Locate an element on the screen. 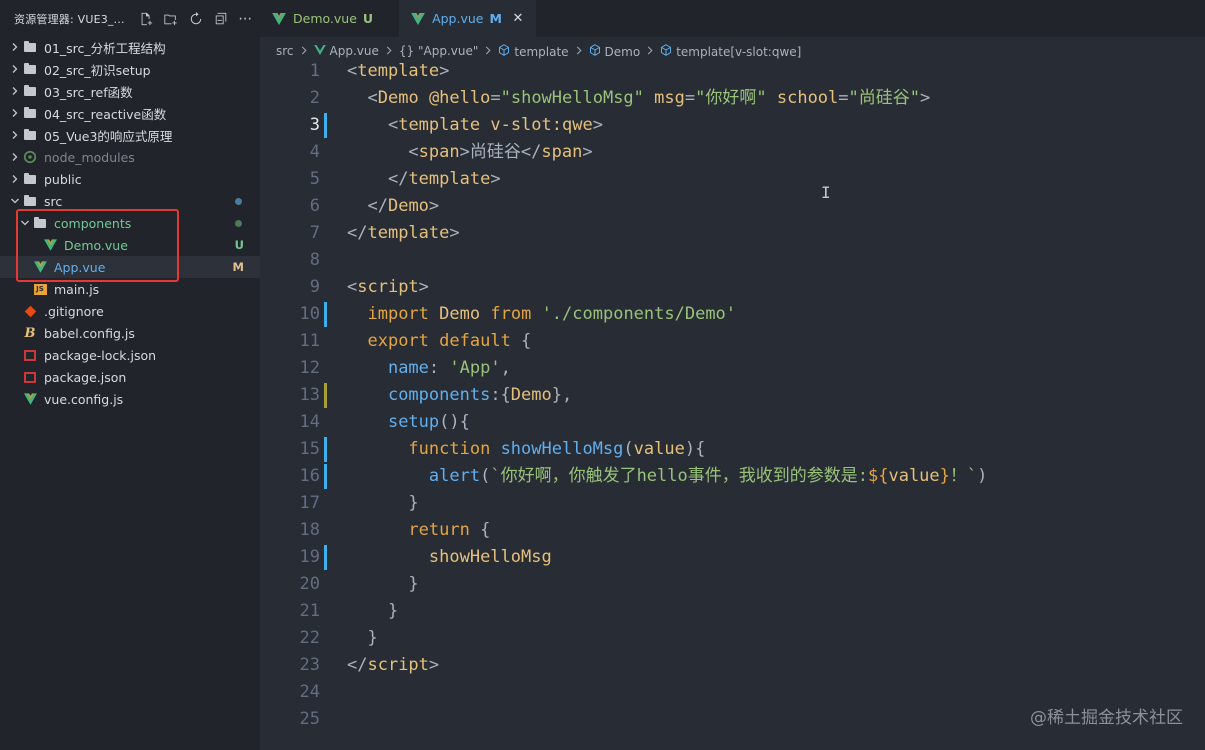 The image size is (1205, 750). code-line: 11 export default { is located at coordinates (732, 341).